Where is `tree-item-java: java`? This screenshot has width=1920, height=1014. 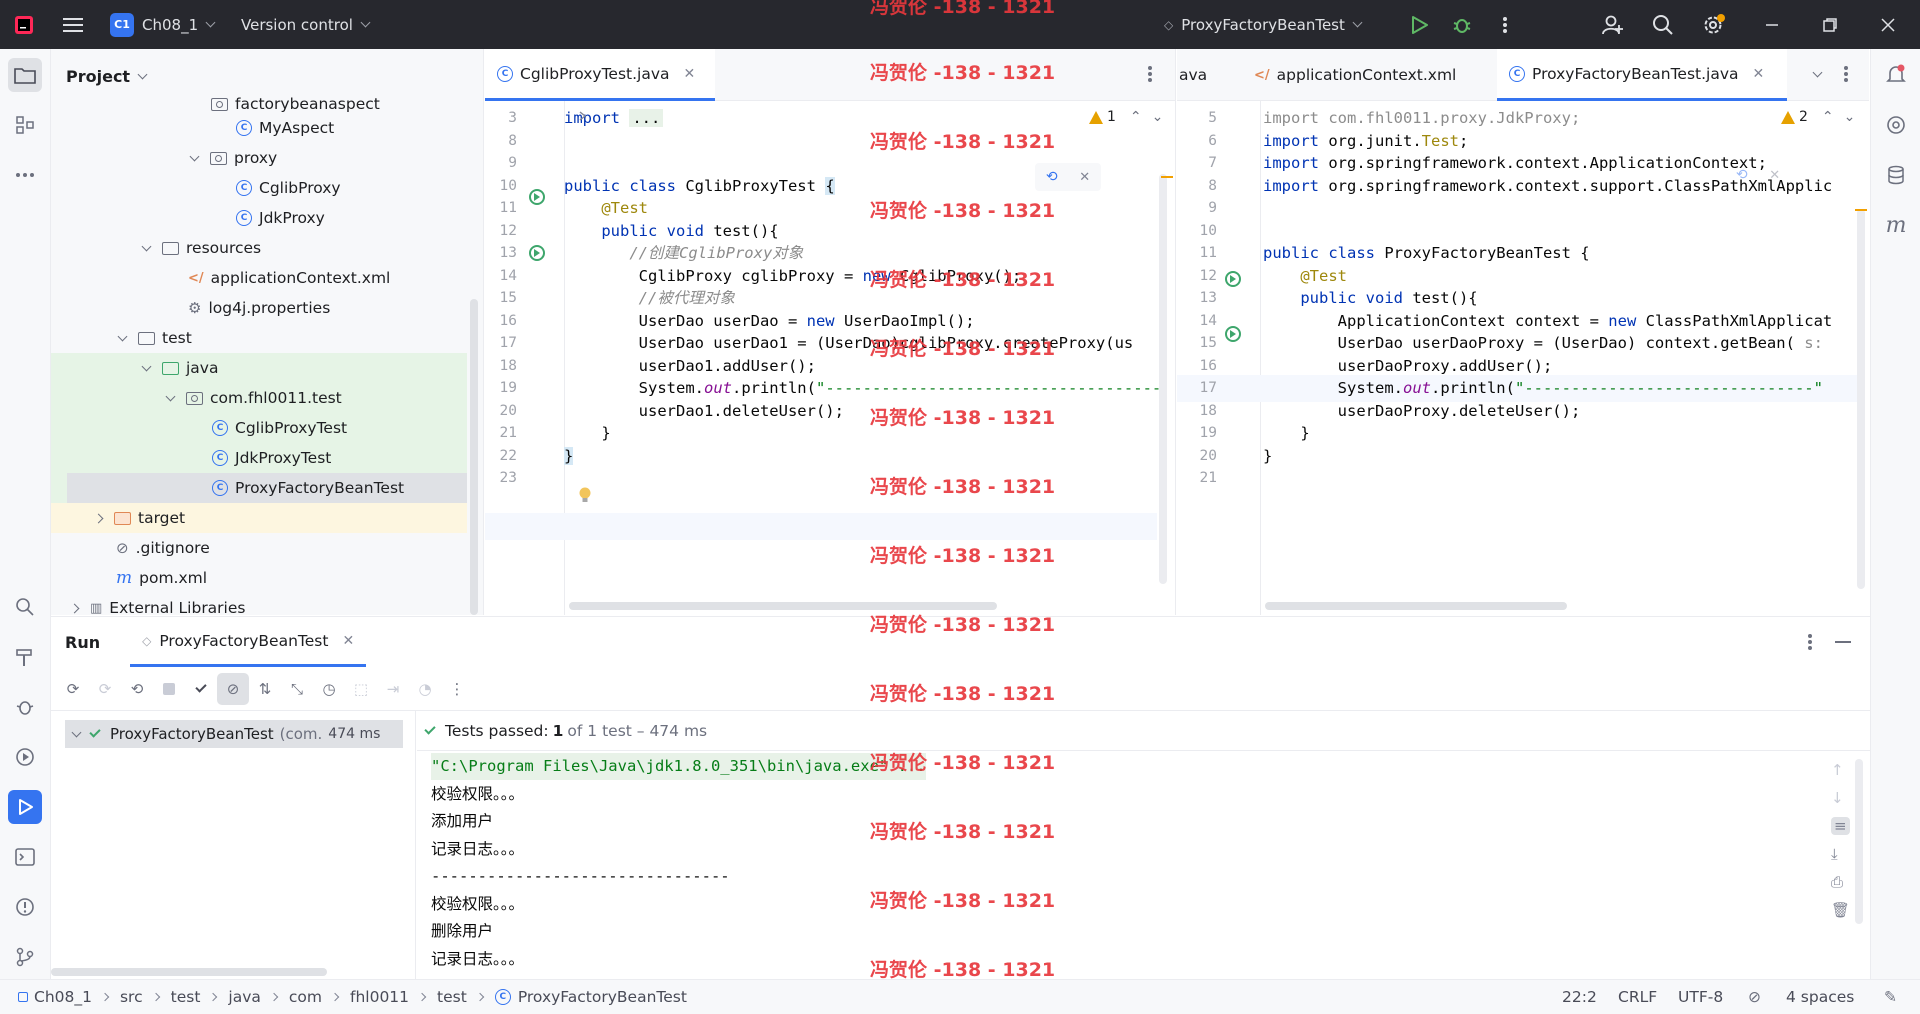
tree-item-java: java is located at coordinates (259, 368).